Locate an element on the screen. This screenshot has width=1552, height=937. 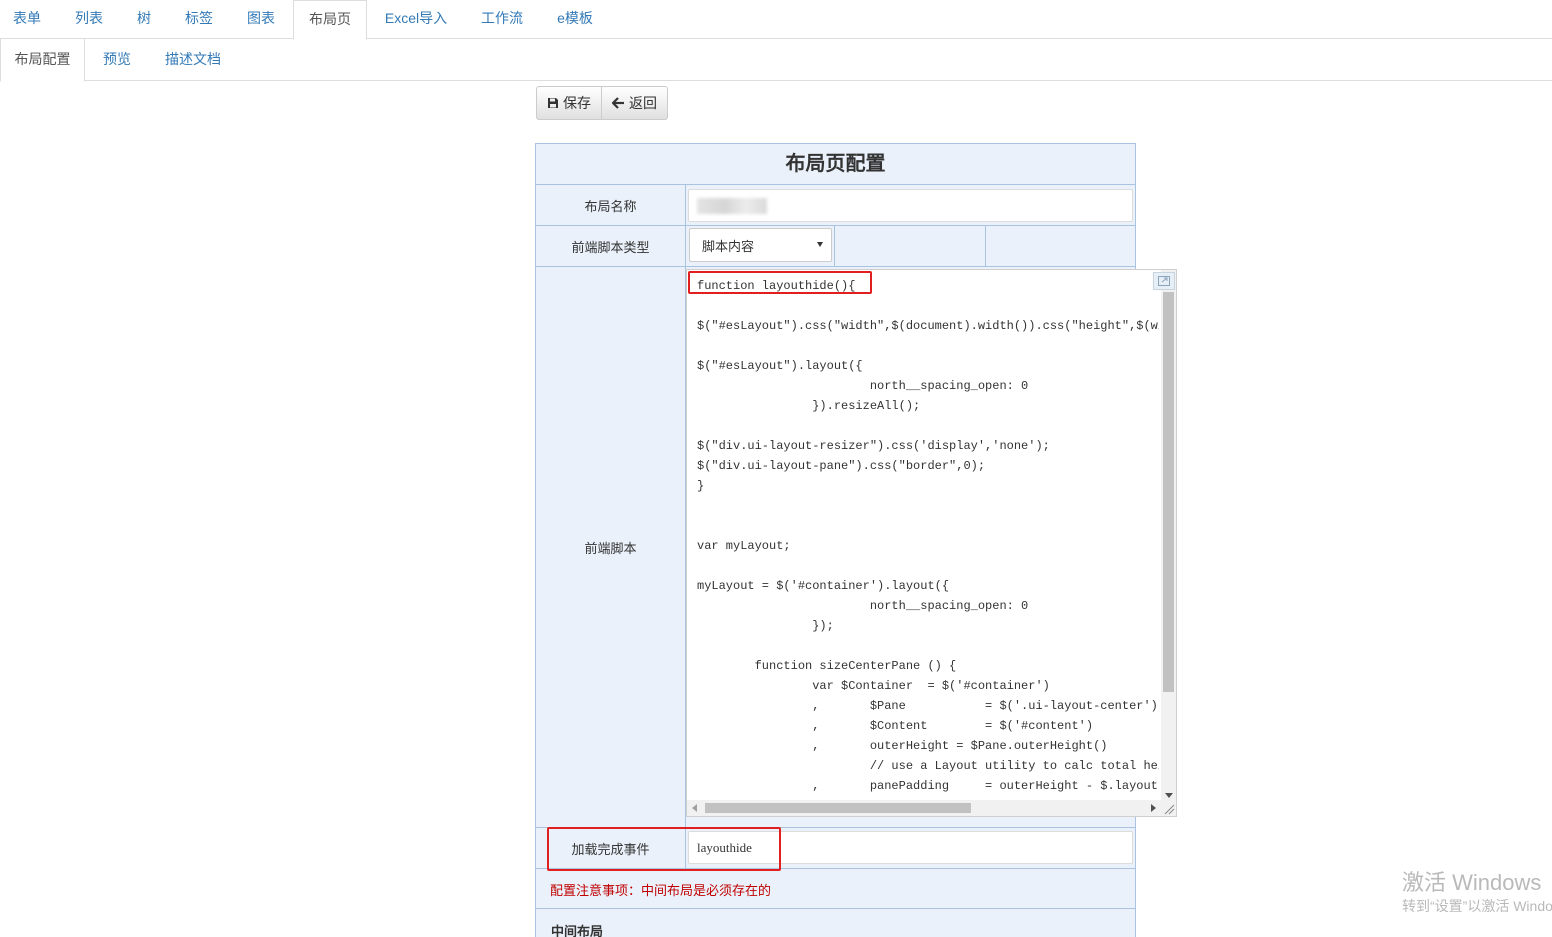
top-tab-bar: 表单 列表 树 标签 图表 布局页 Excel导入 工作流 e模板 is located at coordinates (776, 20).